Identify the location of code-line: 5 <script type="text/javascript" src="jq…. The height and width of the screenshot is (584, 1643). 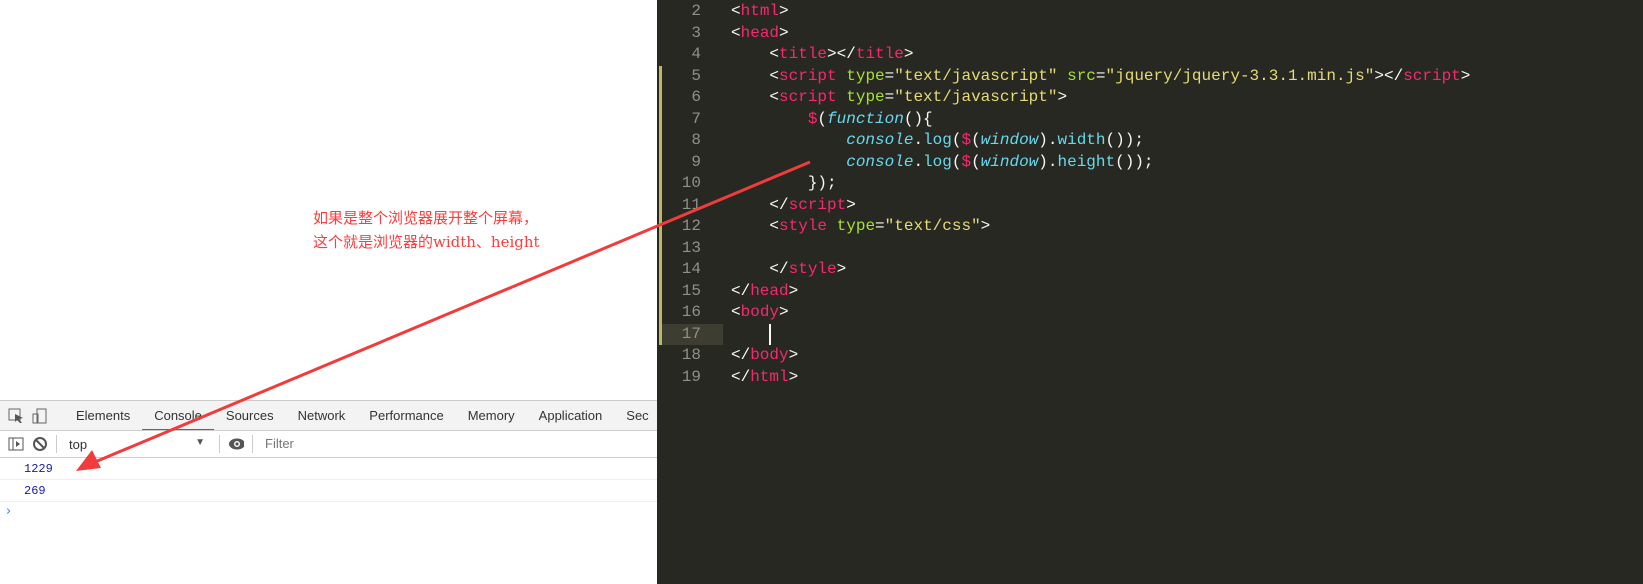
(1150, 76).